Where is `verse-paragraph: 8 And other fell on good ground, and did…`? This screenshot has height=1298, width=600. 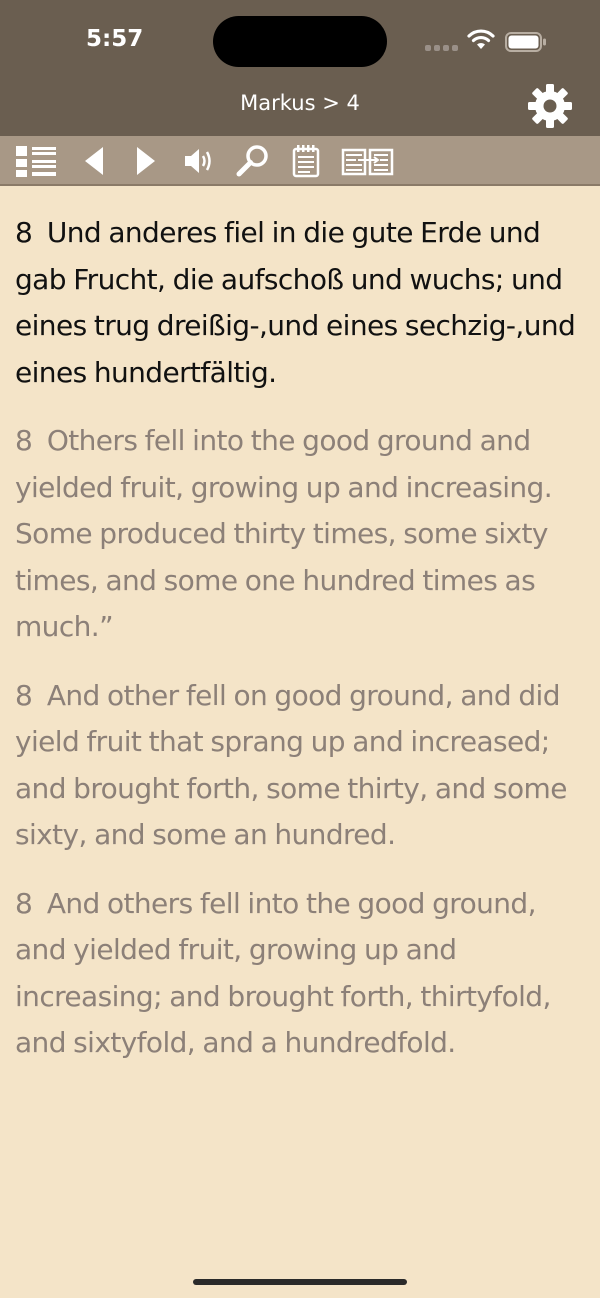
verse-paragraph: 8 And other fell on good ground, and did… is located at coordinates (297, 766).